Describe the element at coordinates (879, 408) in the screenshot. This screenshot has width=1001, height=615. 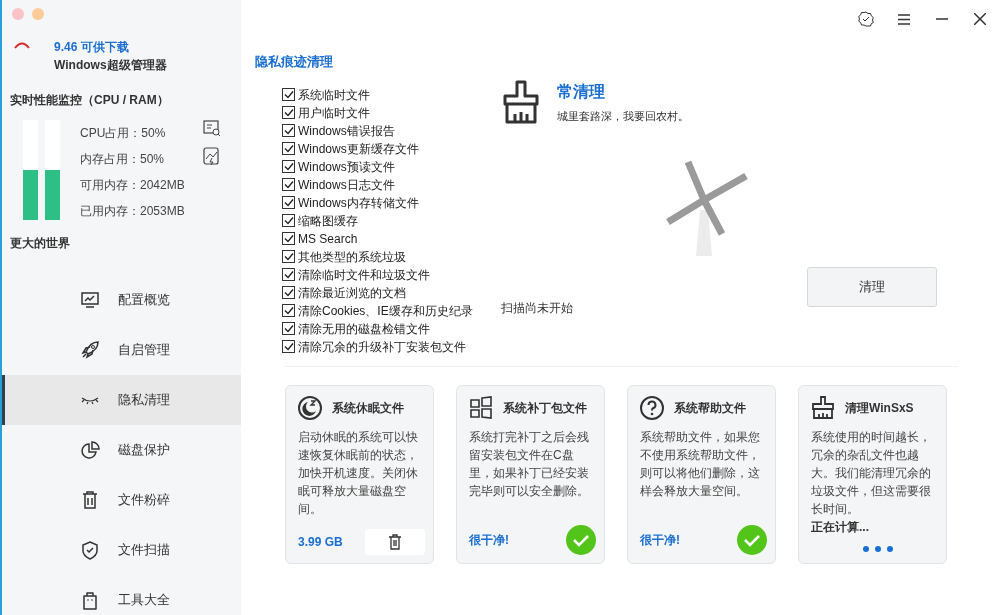
I see `card-title: 清理WinSxS` at that location.